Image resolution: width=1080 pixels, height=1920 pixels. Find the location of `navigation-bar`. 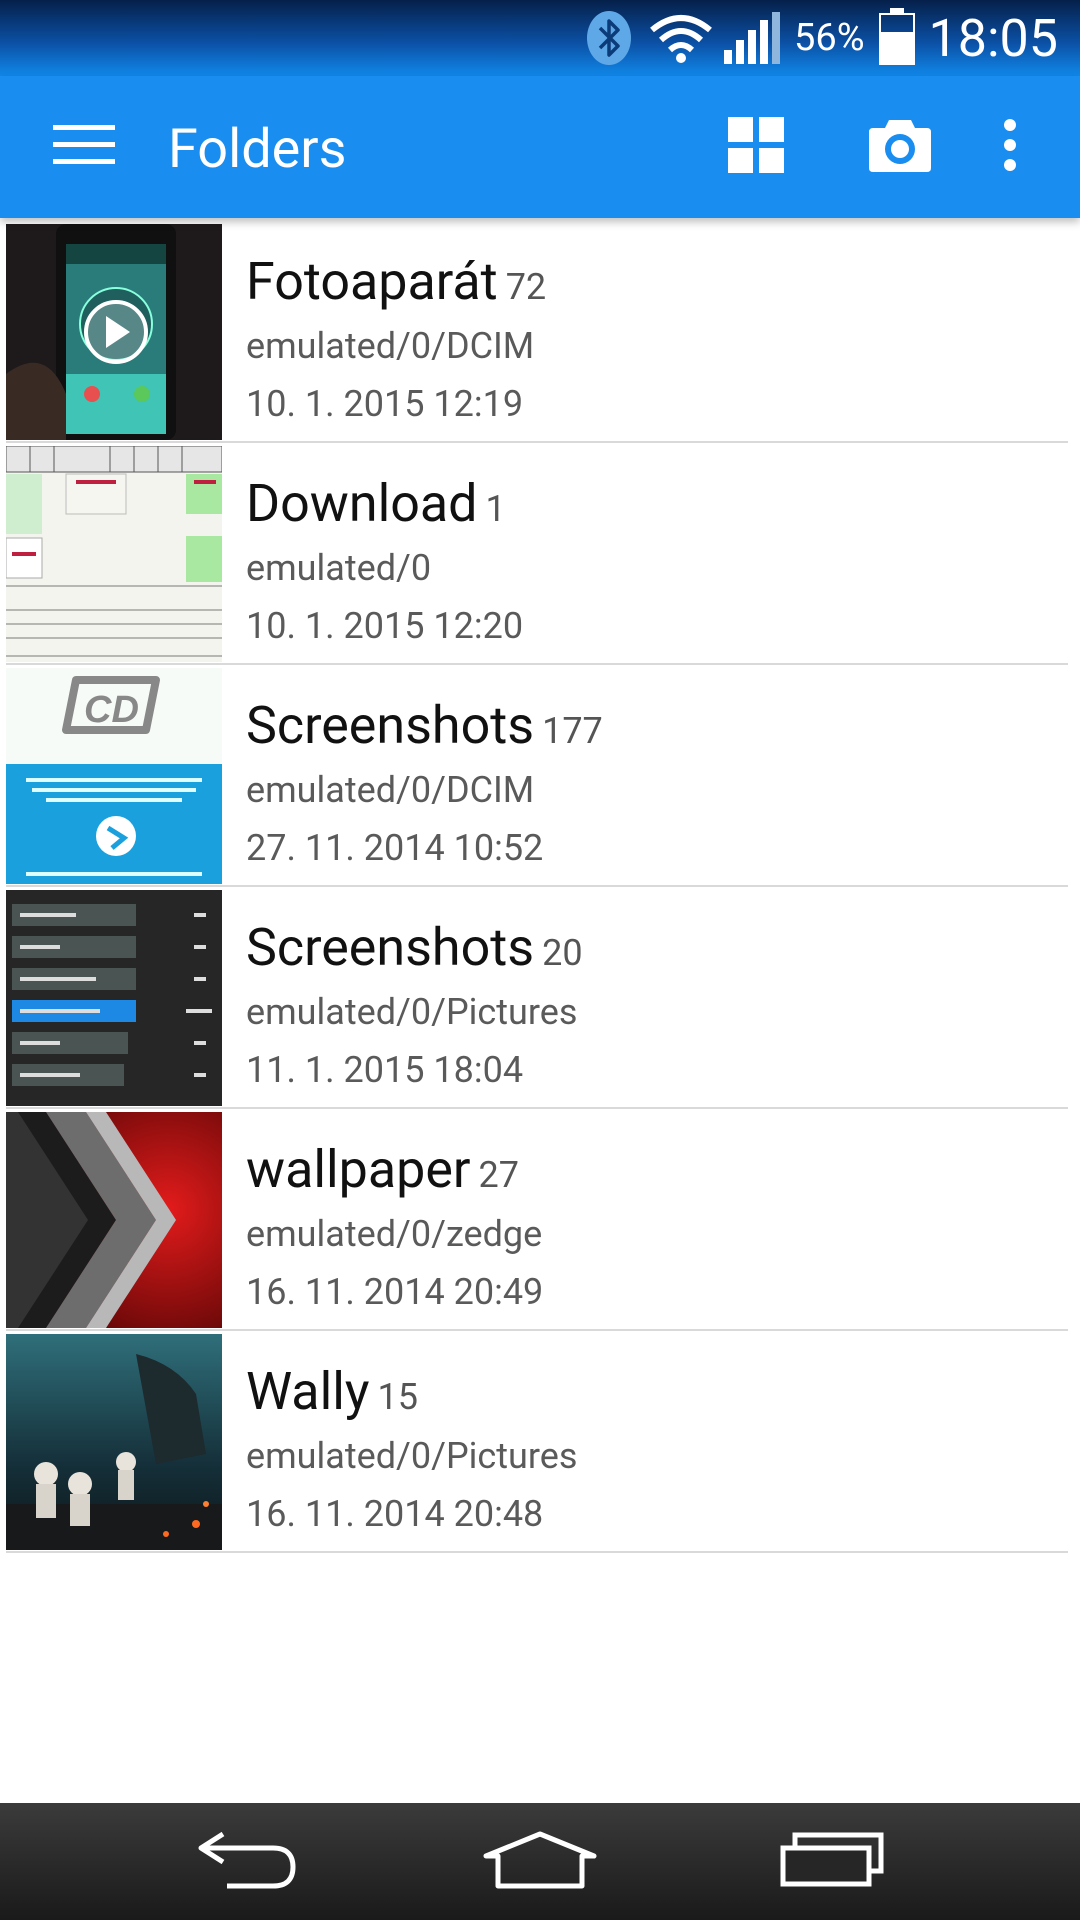

navigation-bar is located at coordinates (540, 1861).